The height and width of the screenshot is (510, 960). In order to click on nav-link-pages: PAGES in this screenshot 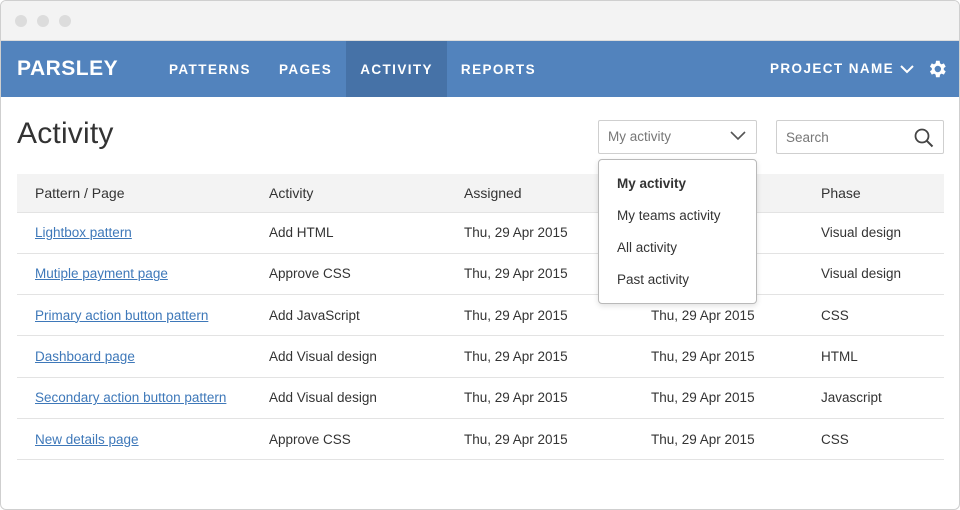, I will do `click(305, 69)`.